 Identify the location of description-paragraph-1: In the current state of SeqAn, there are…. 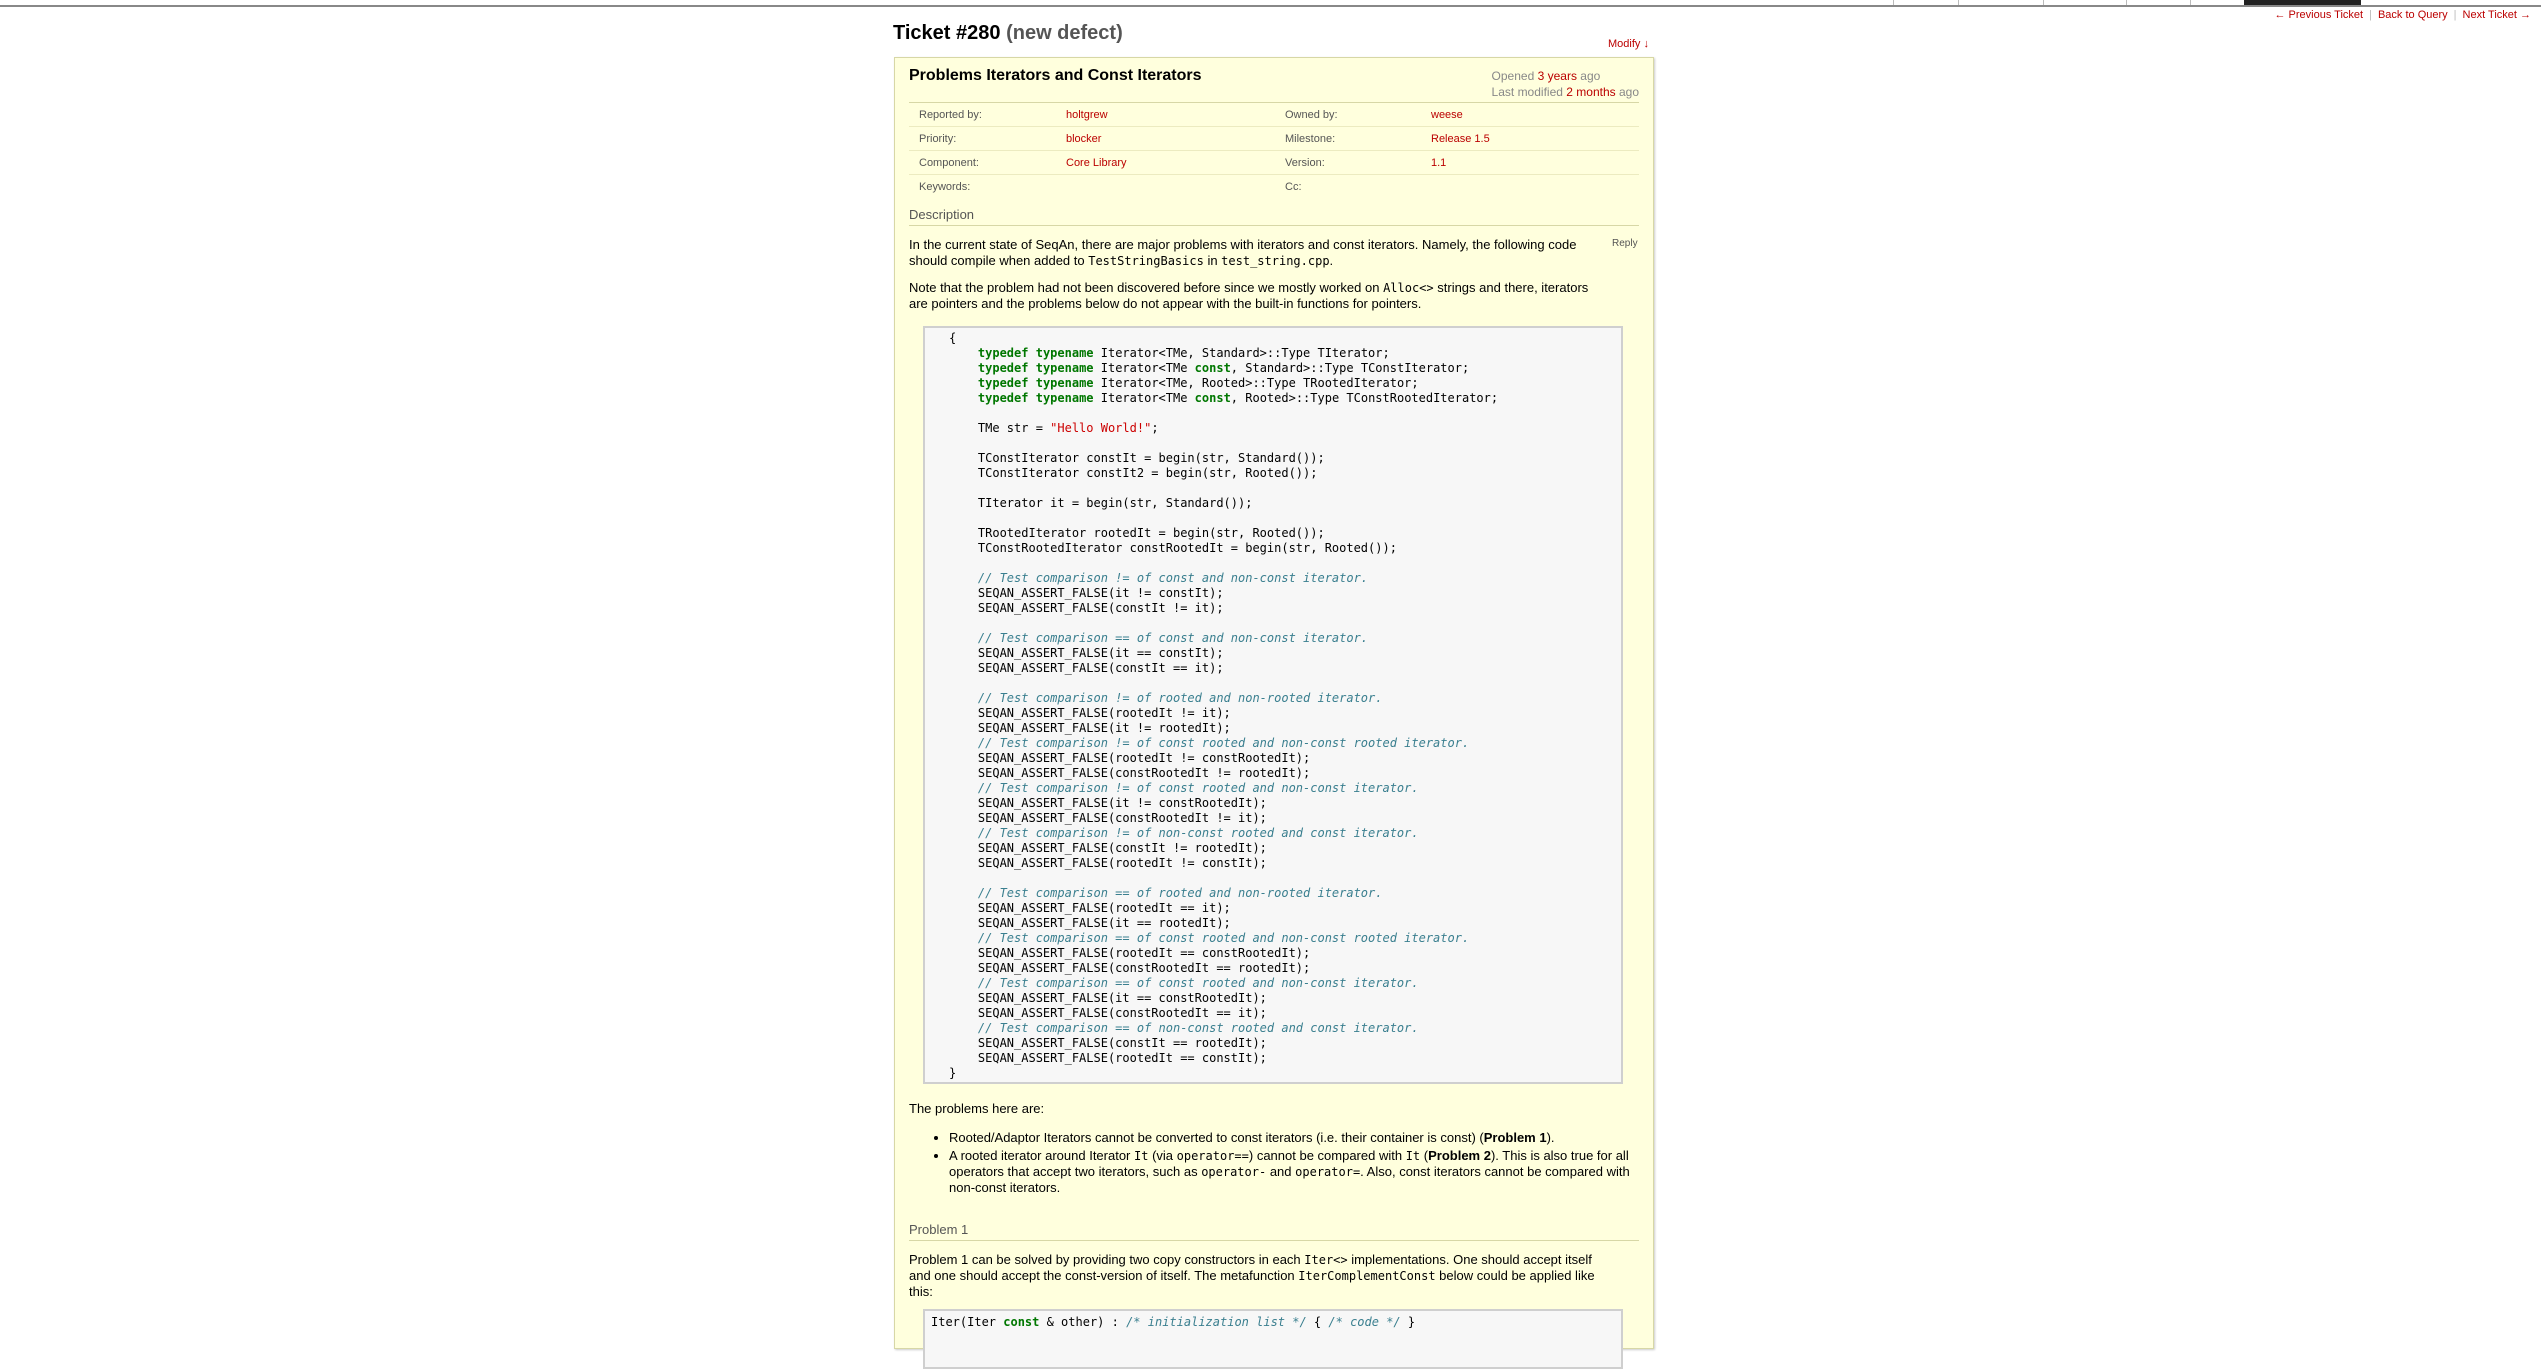
(1259, 253).